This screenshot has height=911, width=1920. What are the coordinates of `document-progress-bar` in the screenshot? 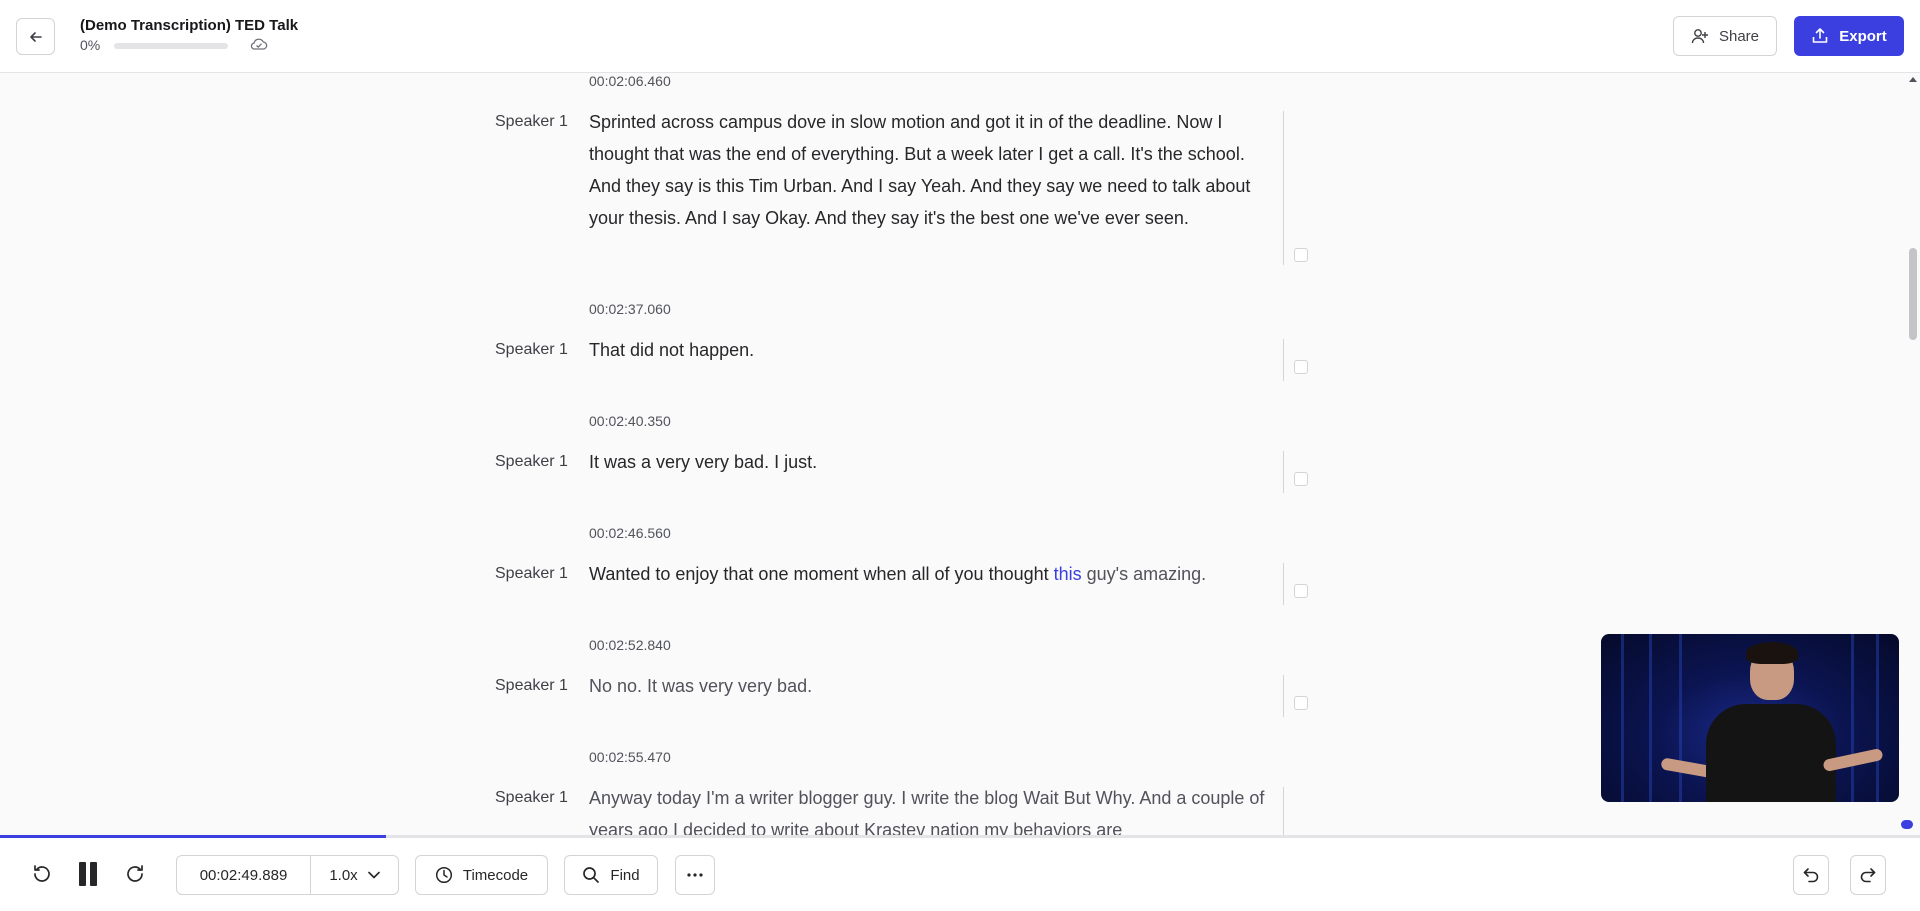 It's located at (171, 46).